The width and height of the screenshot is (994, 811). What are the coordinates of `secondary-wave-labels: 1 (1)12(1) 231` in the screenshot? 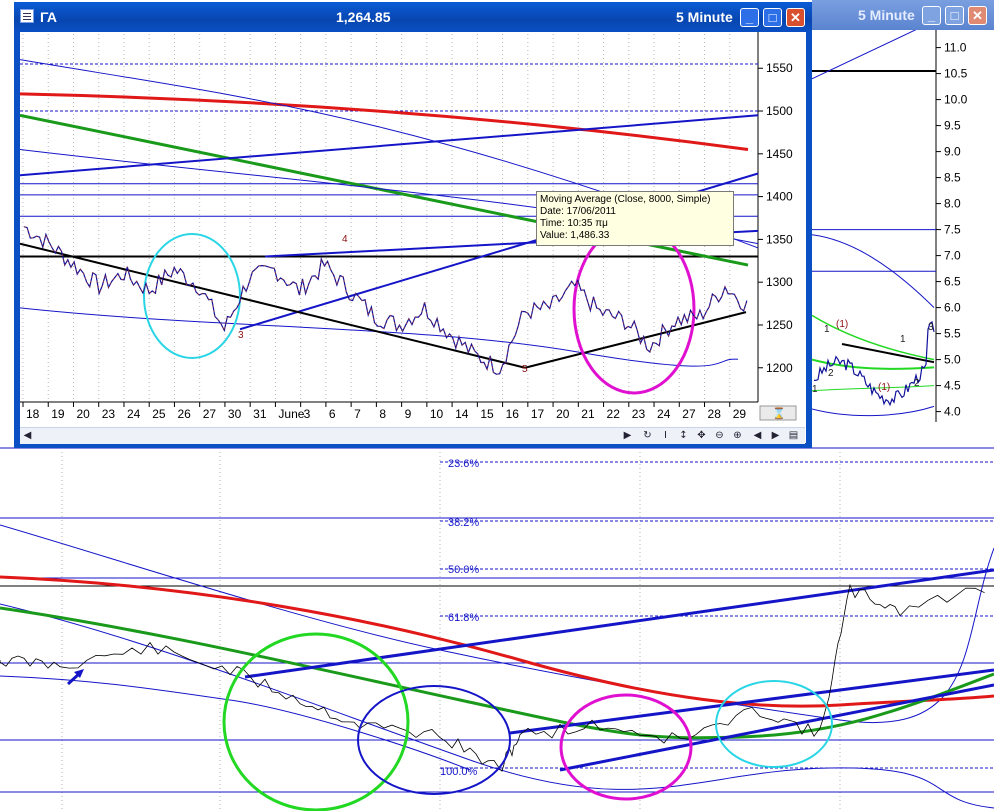 It's located at (873, 357).